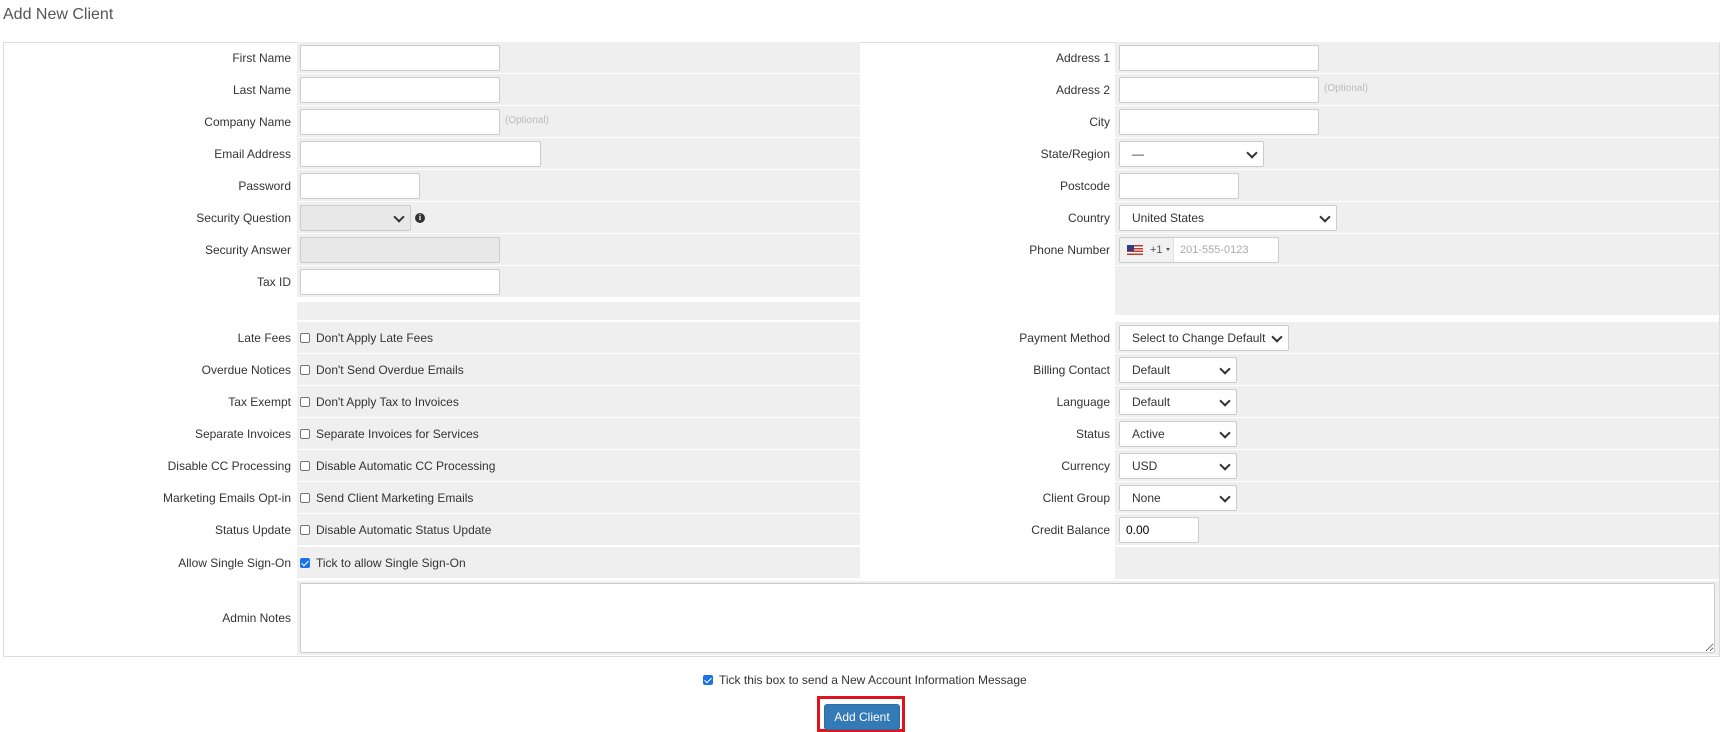 This screenshot has height=732, width=1723. I want to click on tax-id-input, so click(400, 282).